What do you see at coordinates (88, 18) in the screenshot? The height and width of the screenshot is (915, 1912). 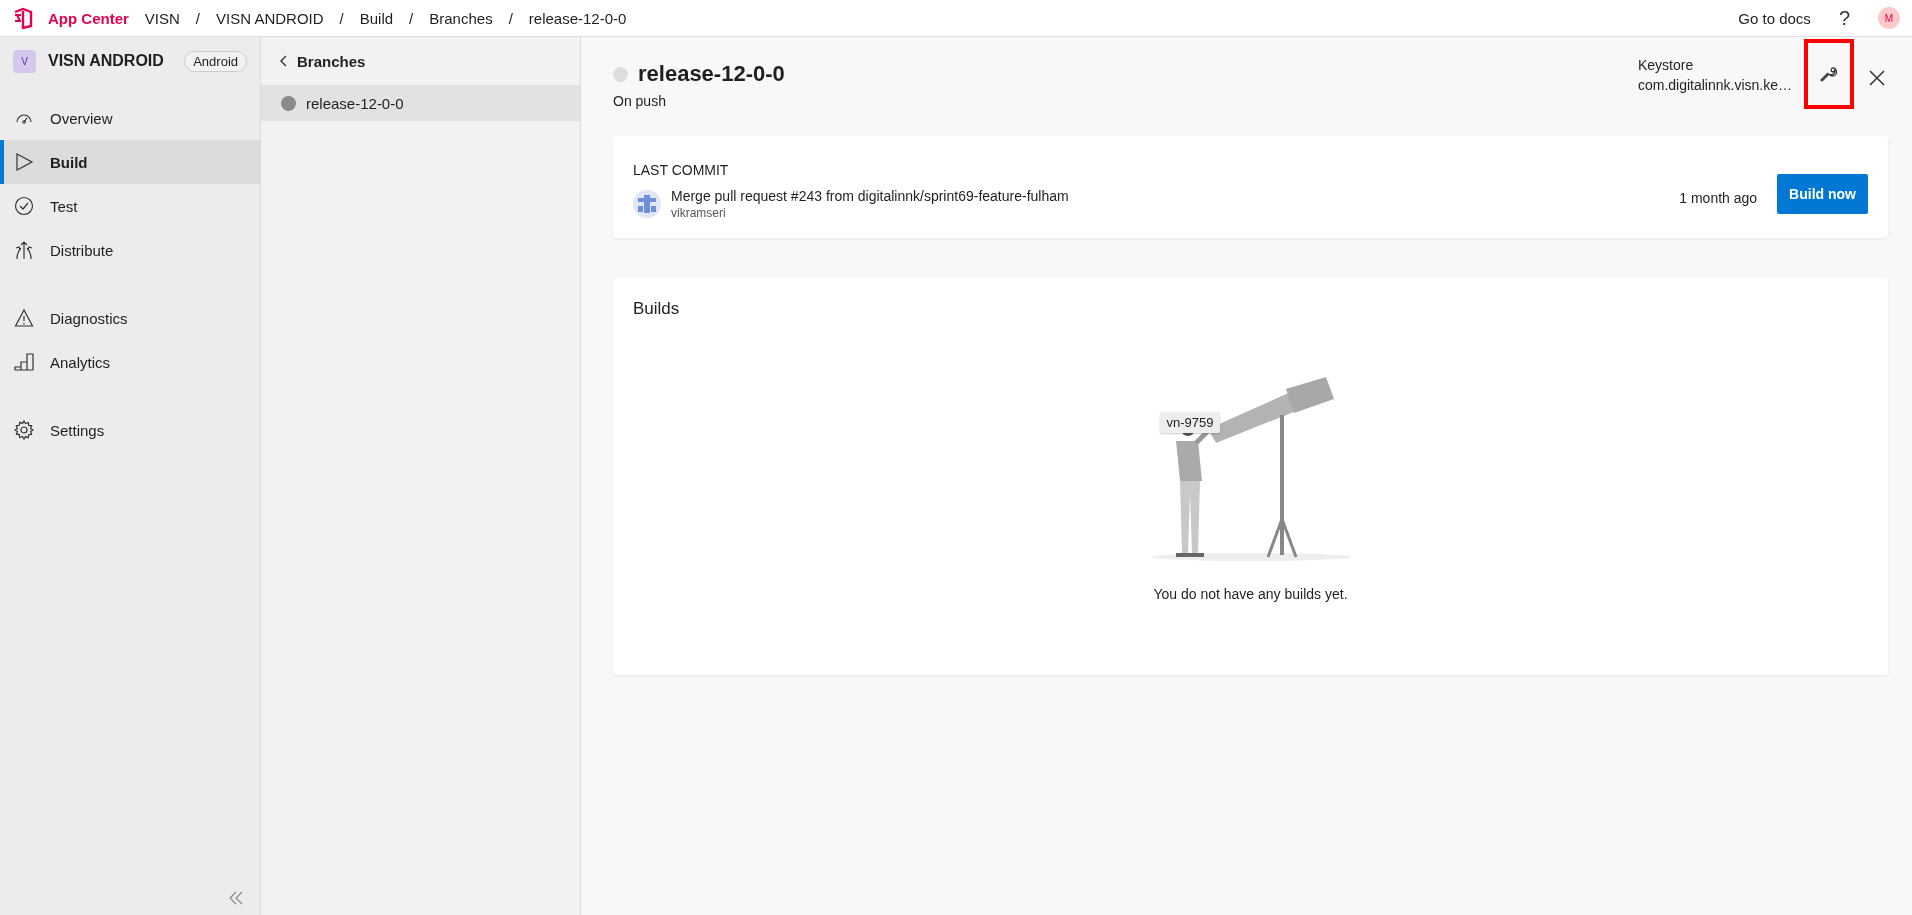 I see `brand-name: App Center` at bounding box center [88, 18].